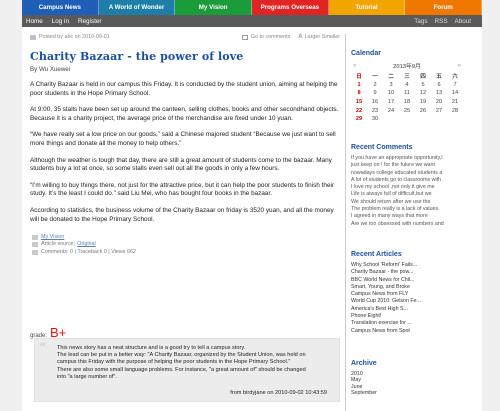  What do you see at coordinates (359, 85) in the screenshot?
I see `calendar-day: 1` at bounding box center [359, 85].